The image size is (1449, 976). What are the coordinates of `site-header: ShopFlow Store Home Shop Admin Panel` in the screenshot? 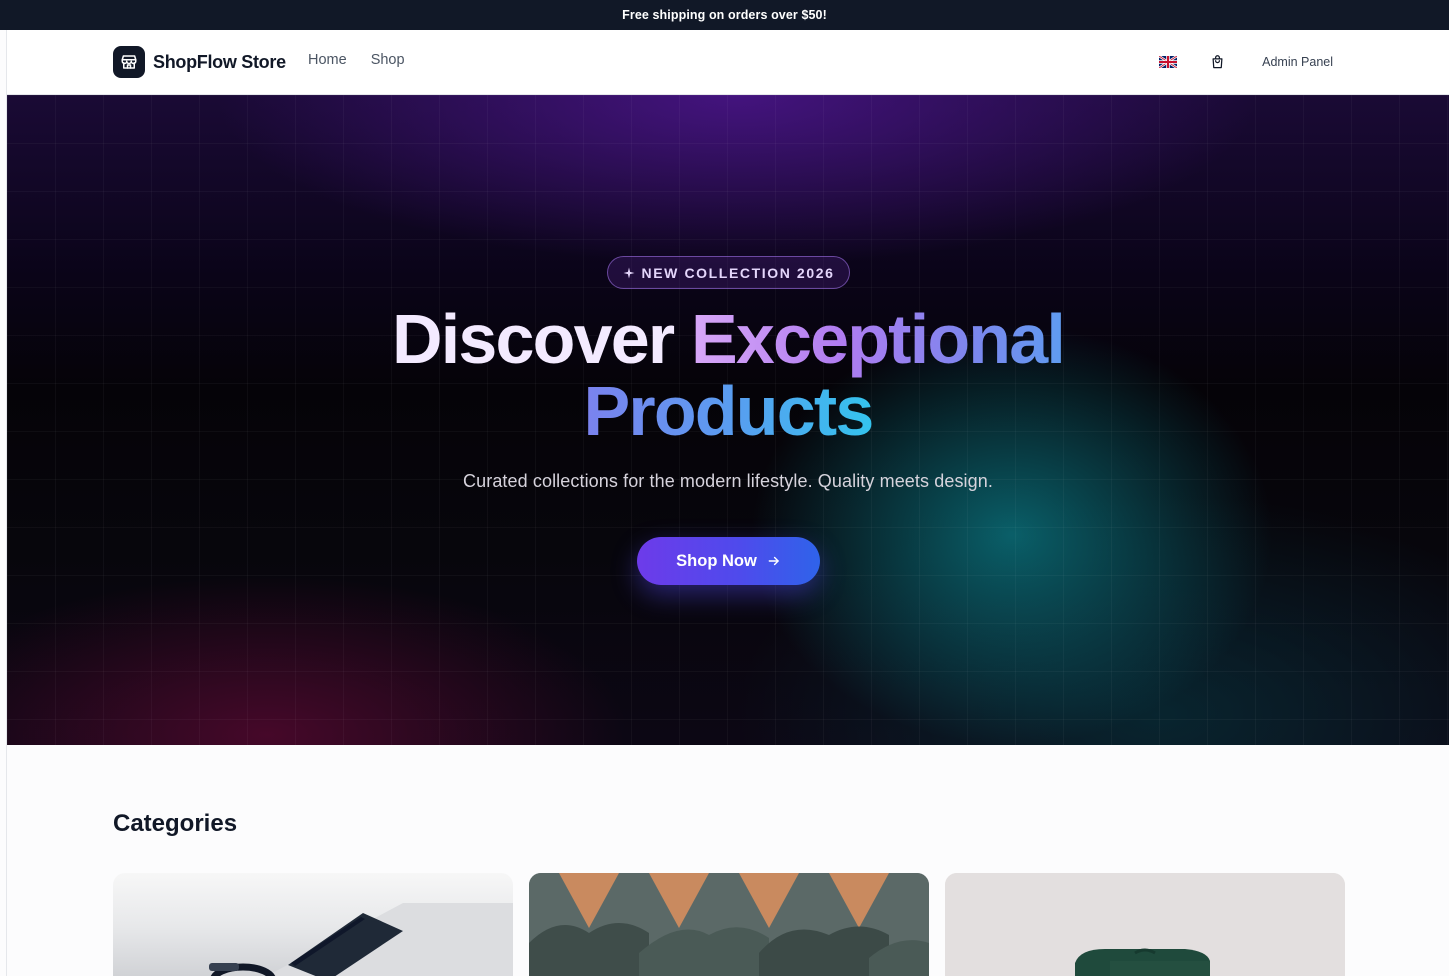 It's located at (728, 62).